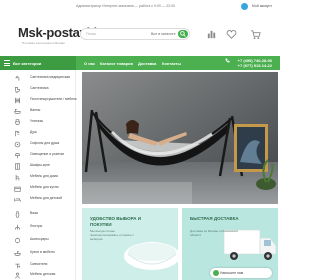 The image size is (320, 280). I want to click on nav-link-delivery: Доставка, so click(147, 63).